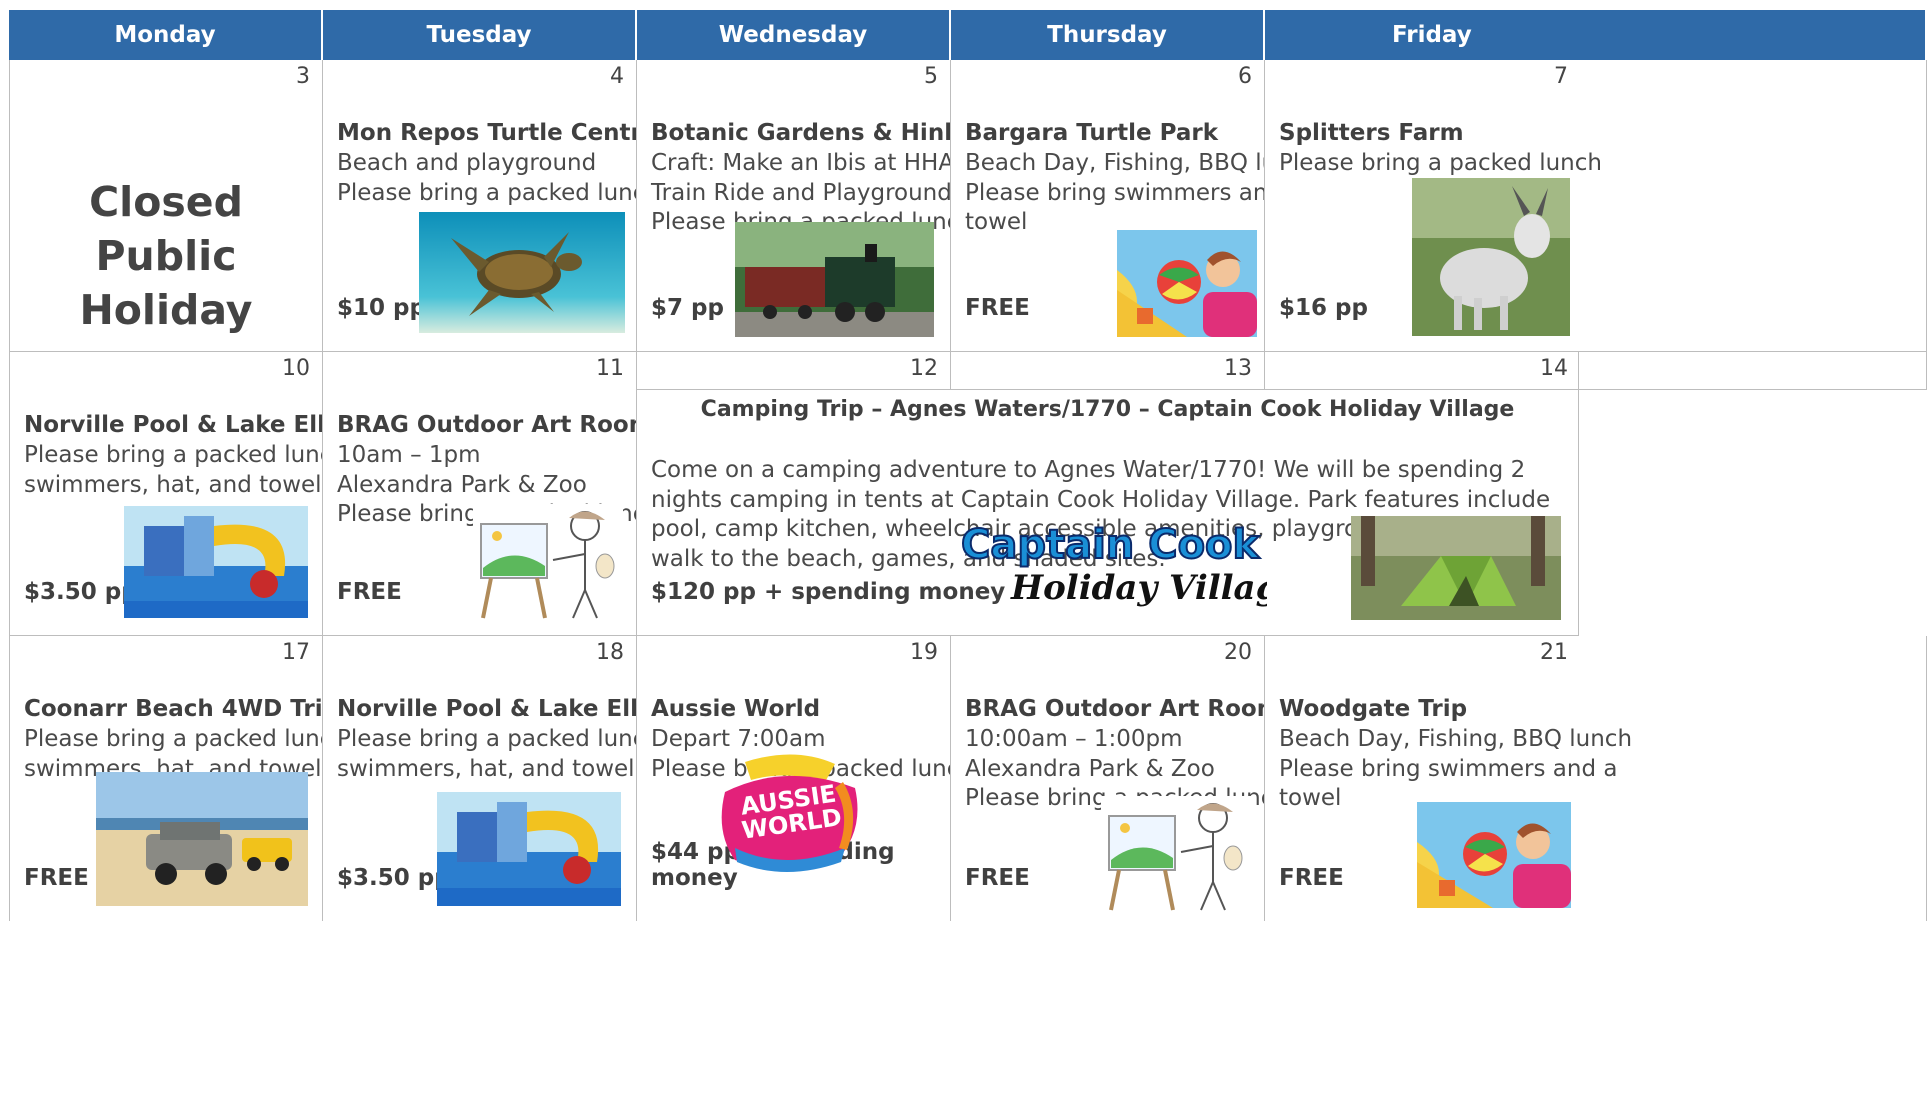  Describe the element at coordinates (1596, 35) in the screenshot. I see `header-friday: Friday` at that location.